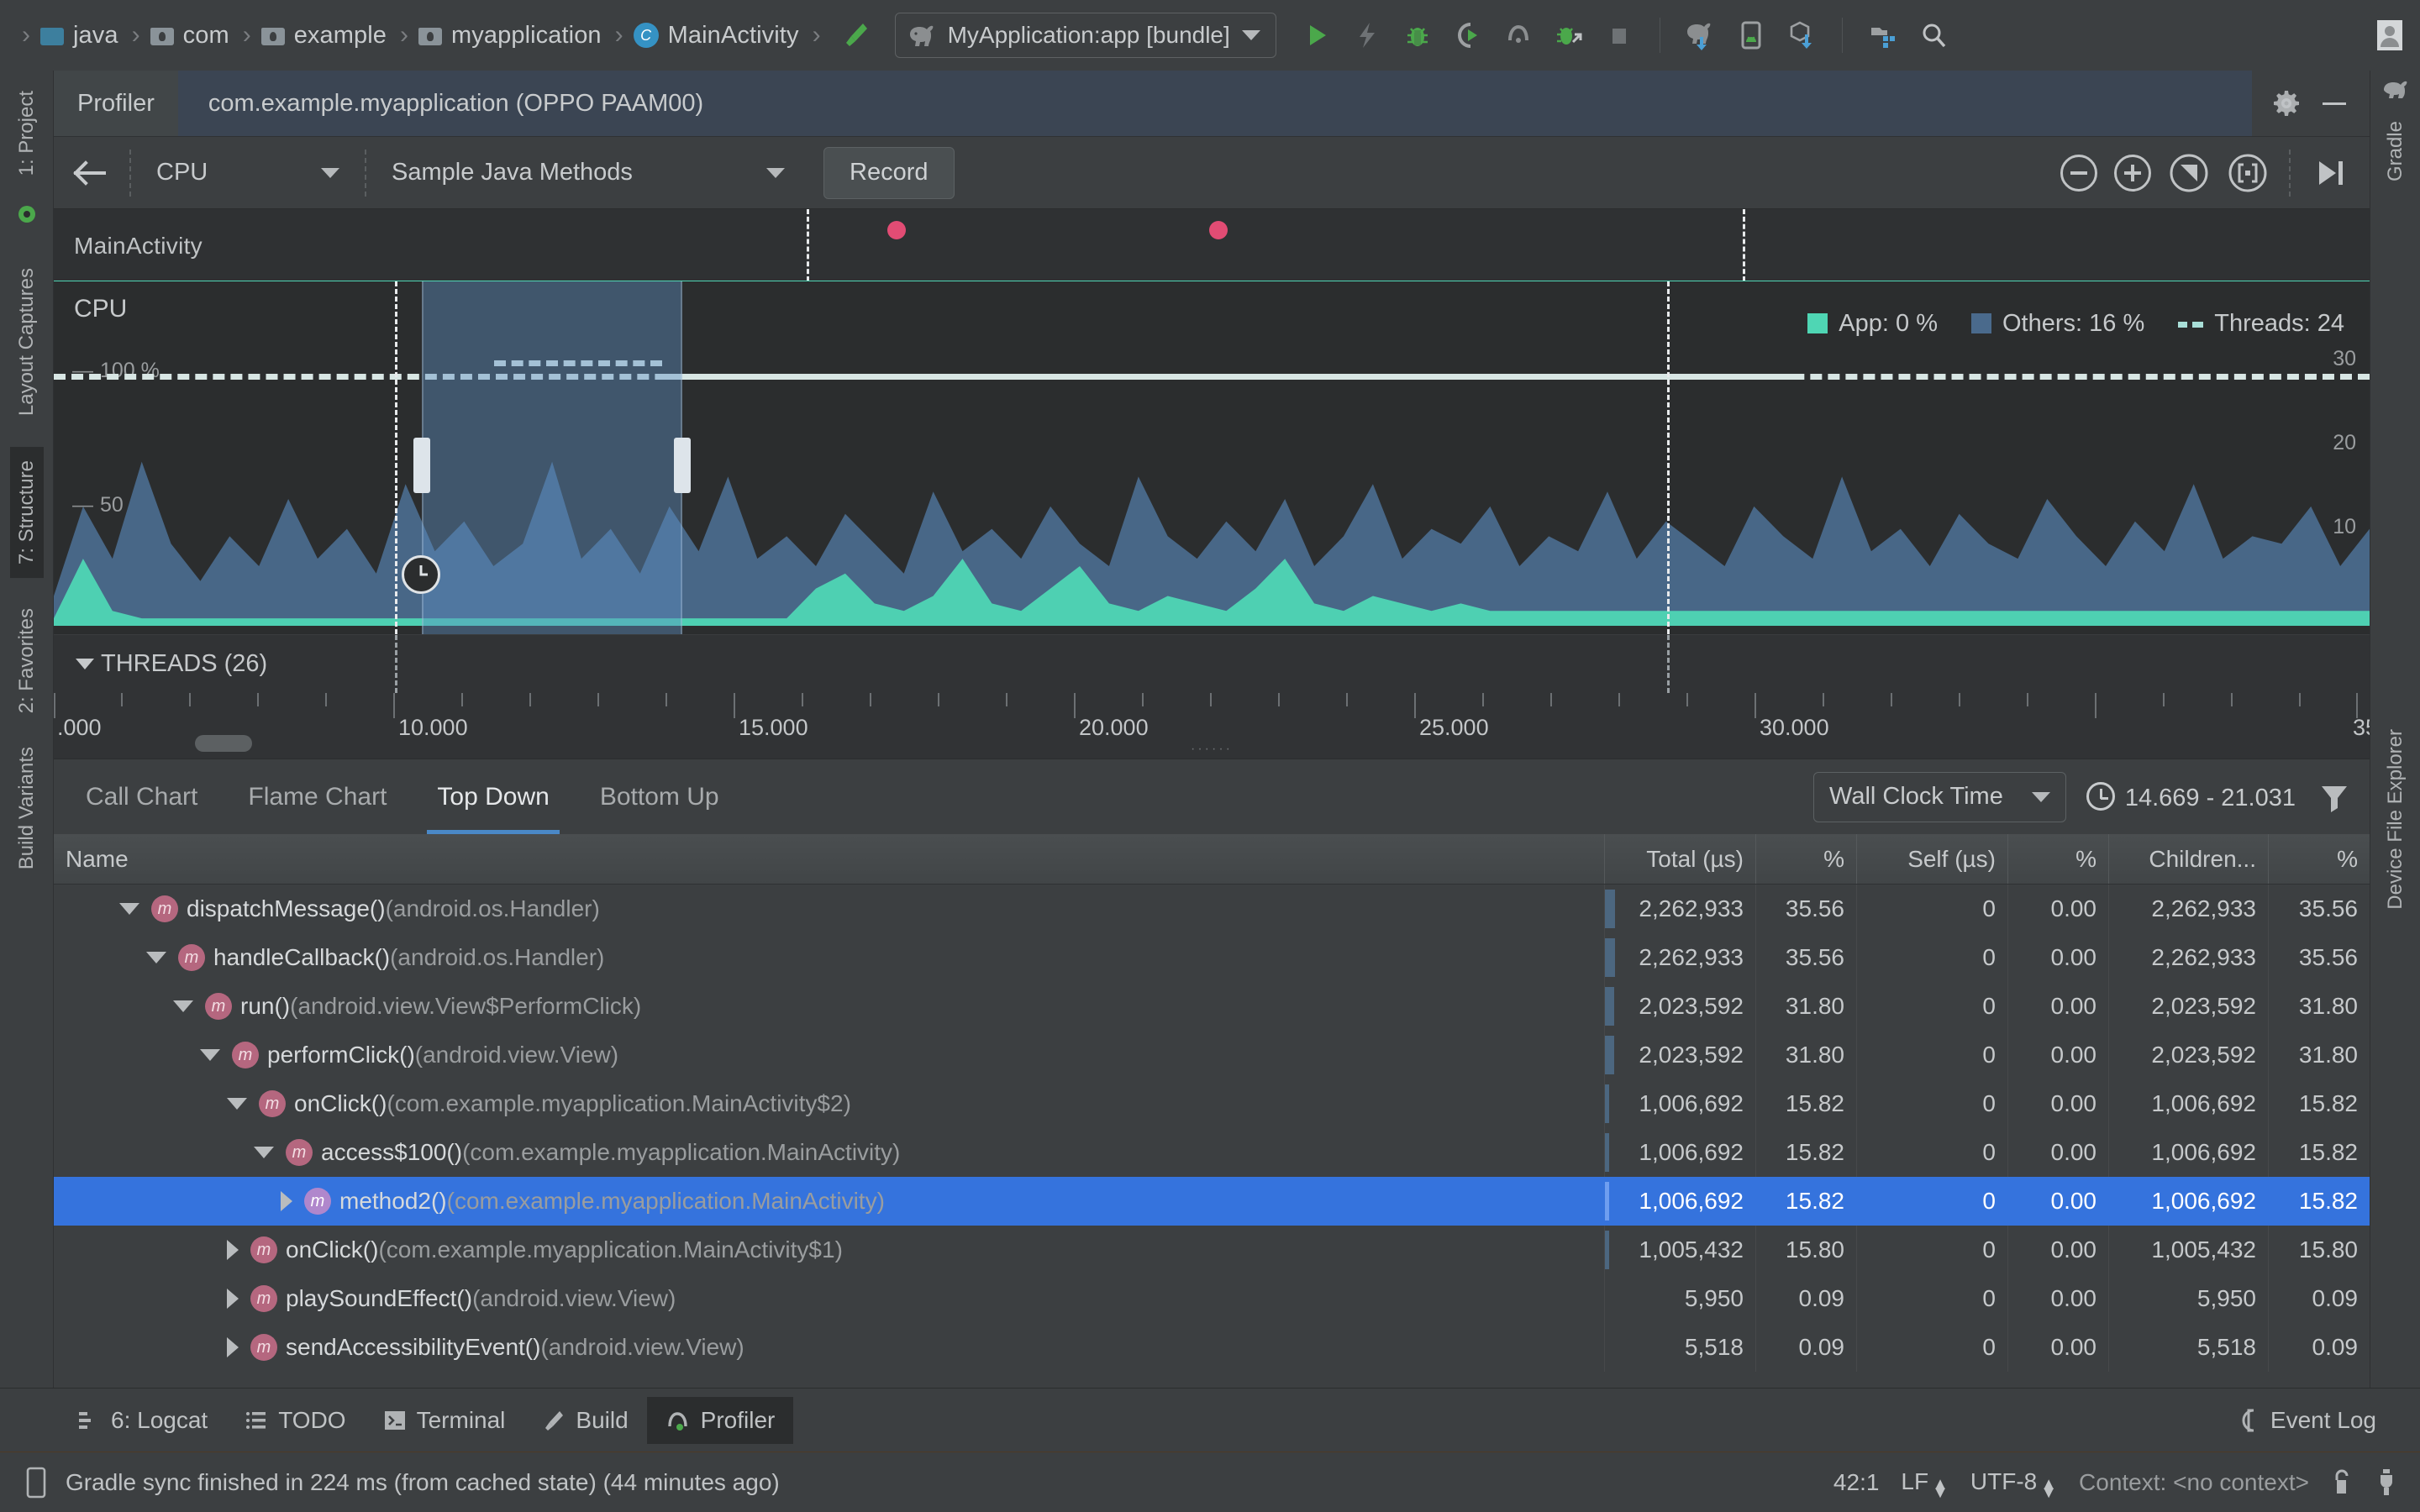  I want to click on tab-call-chart: Call Chart, so click(142, 796).